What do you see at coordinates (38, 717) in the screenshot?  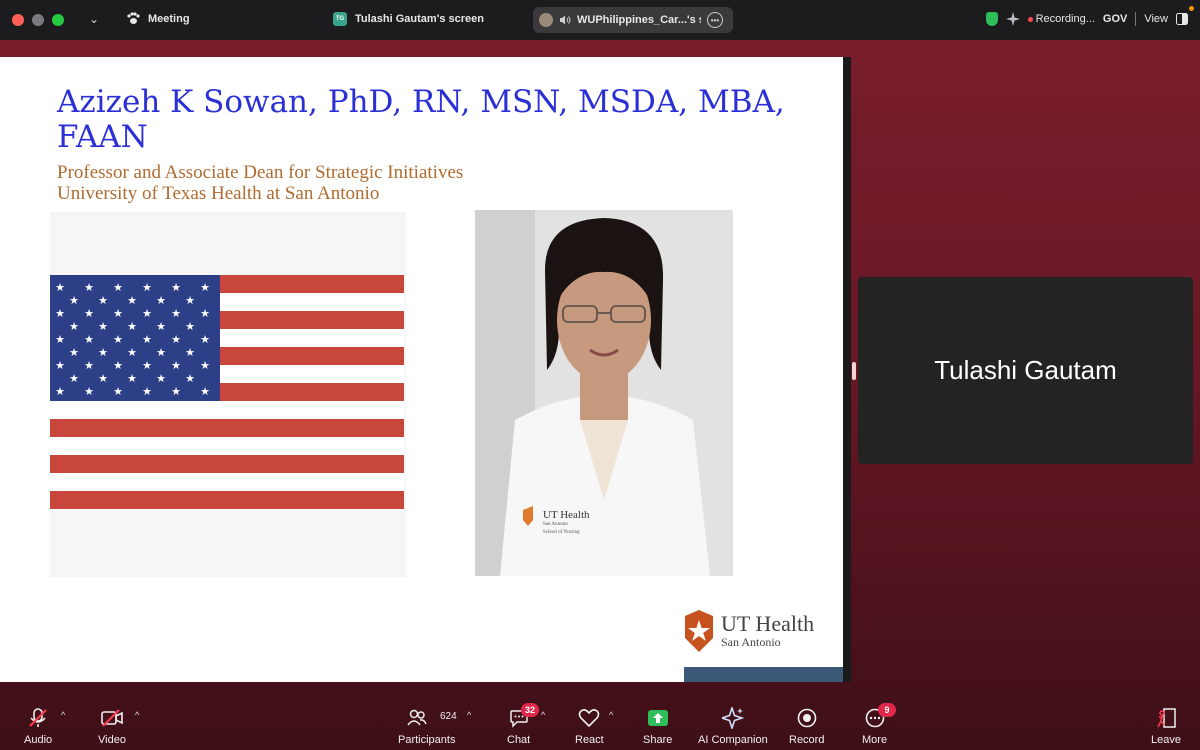 I see `microphone-muted-icon` at bounding box center [38, 717].